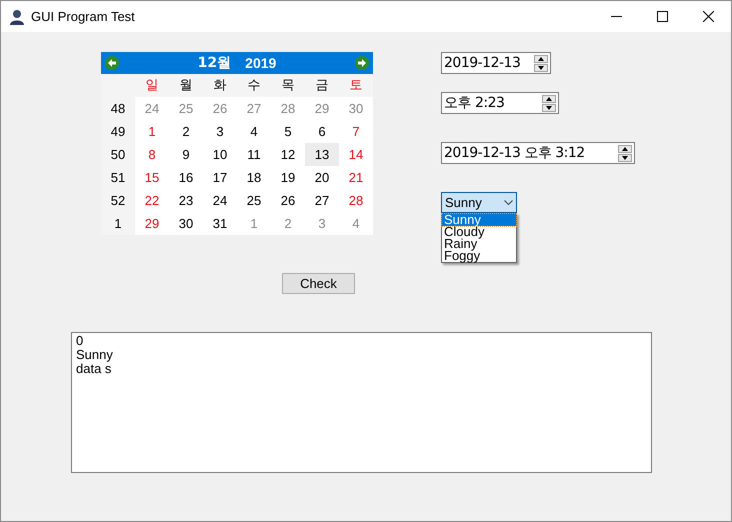 The height and width of the screenshot is (522, 732). I want to click on weekday-label: 금, so click(322, 85).